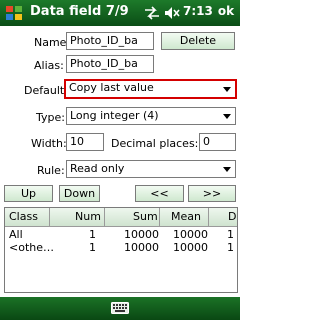  I want to click on type-label: Type:, so click(50, 117).